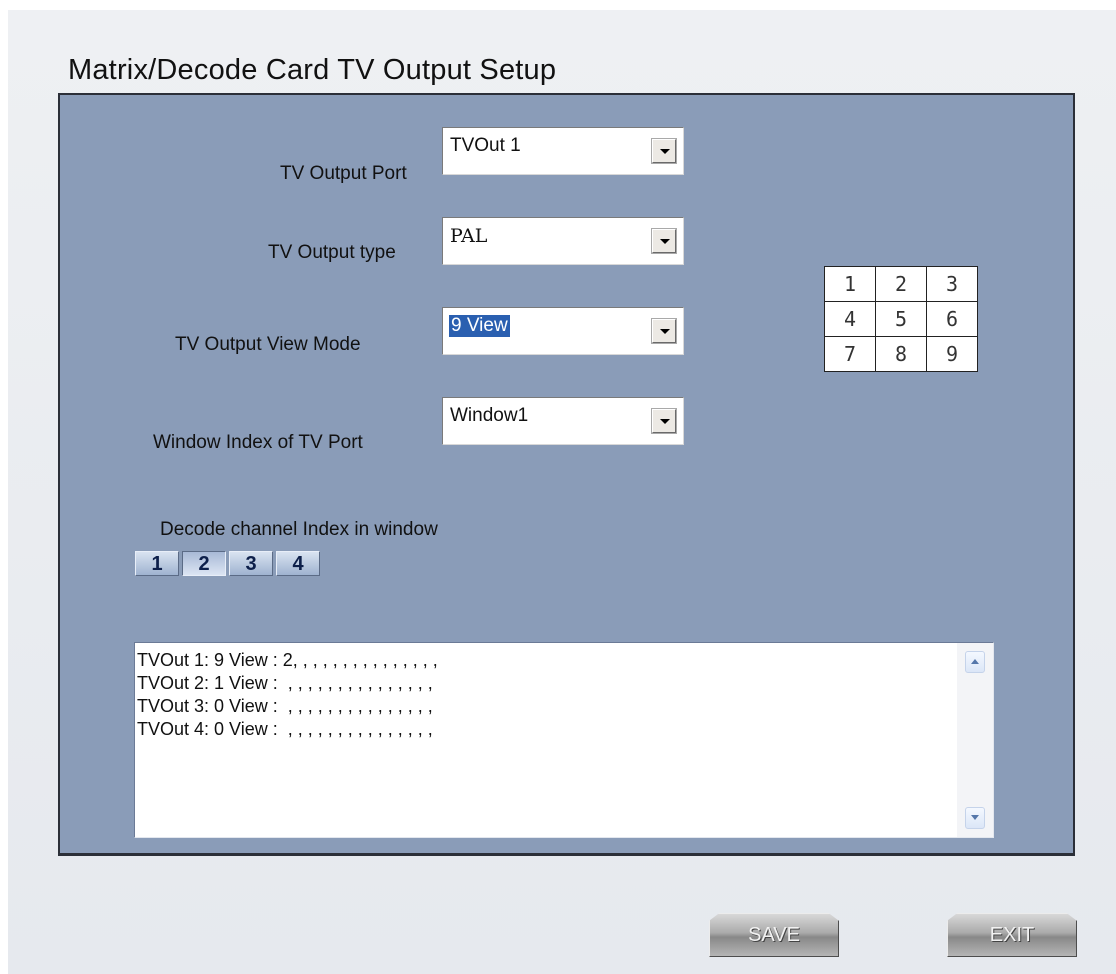  What do you see at coordinates (850, 284) in the screenshot?
I see `view-cell: 1` at bounding box center [850, 284].